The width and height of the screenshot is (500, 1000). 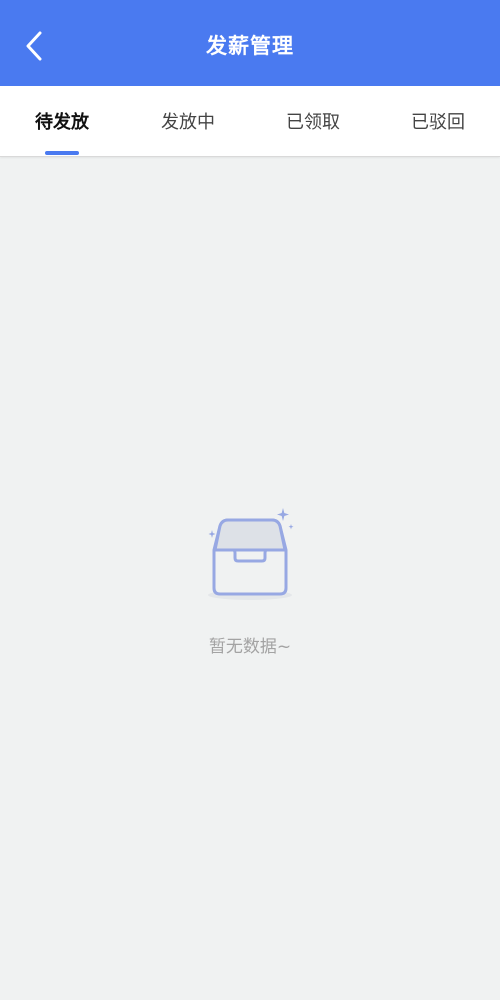 What do you see at coordinates (250, 647) in the screenshot?
I see `empty-state-text: 暂无数据~` at bounding box center [250, 647].